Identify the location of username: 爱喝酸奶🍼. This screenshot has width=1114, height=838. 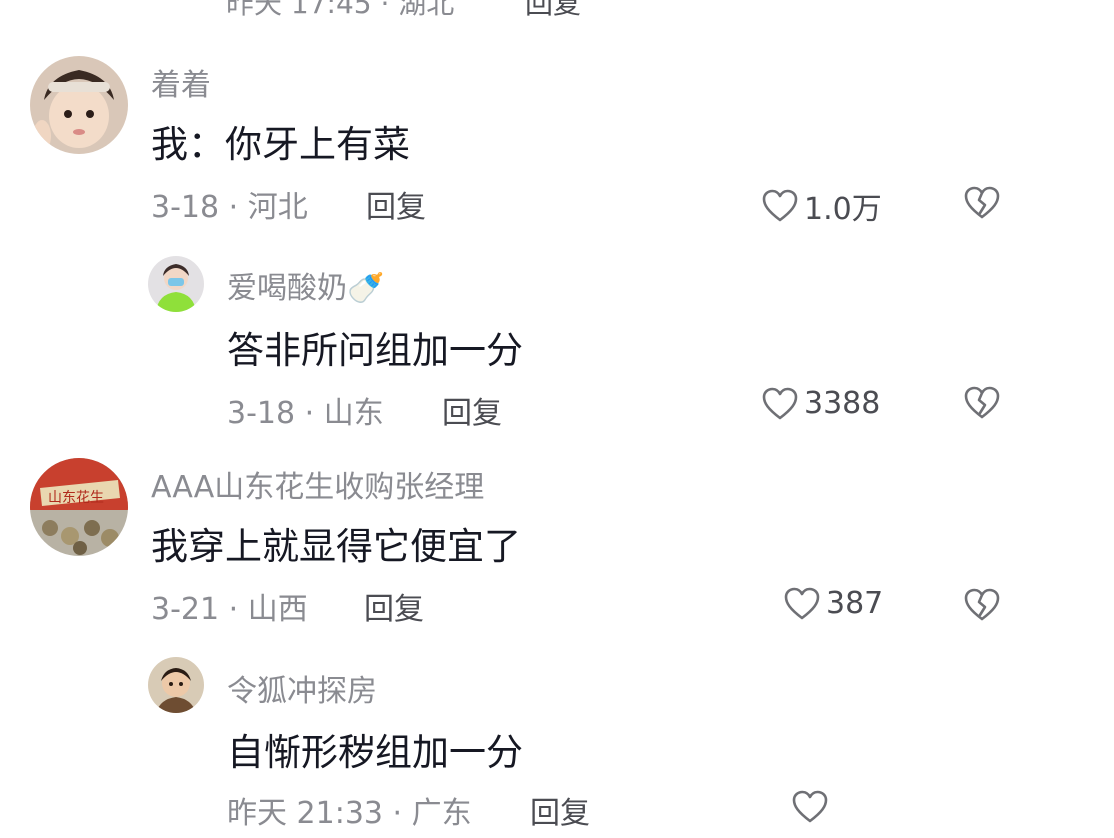
(305, 285).